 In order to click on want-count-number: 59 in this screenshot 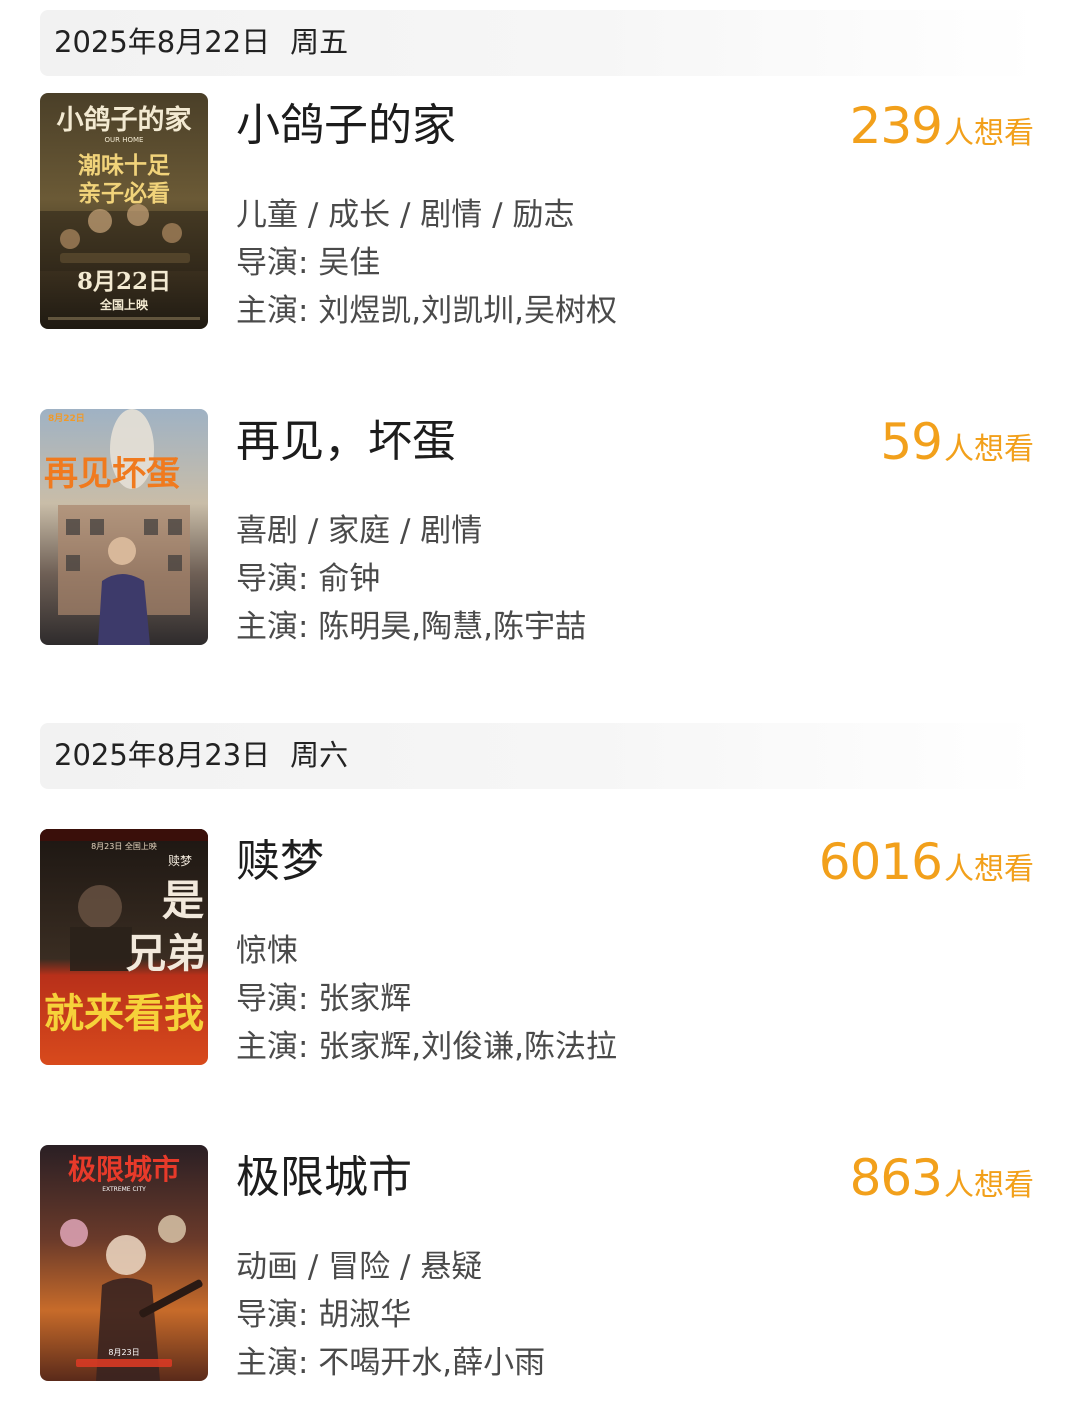, I will do `click(911, 442)`.